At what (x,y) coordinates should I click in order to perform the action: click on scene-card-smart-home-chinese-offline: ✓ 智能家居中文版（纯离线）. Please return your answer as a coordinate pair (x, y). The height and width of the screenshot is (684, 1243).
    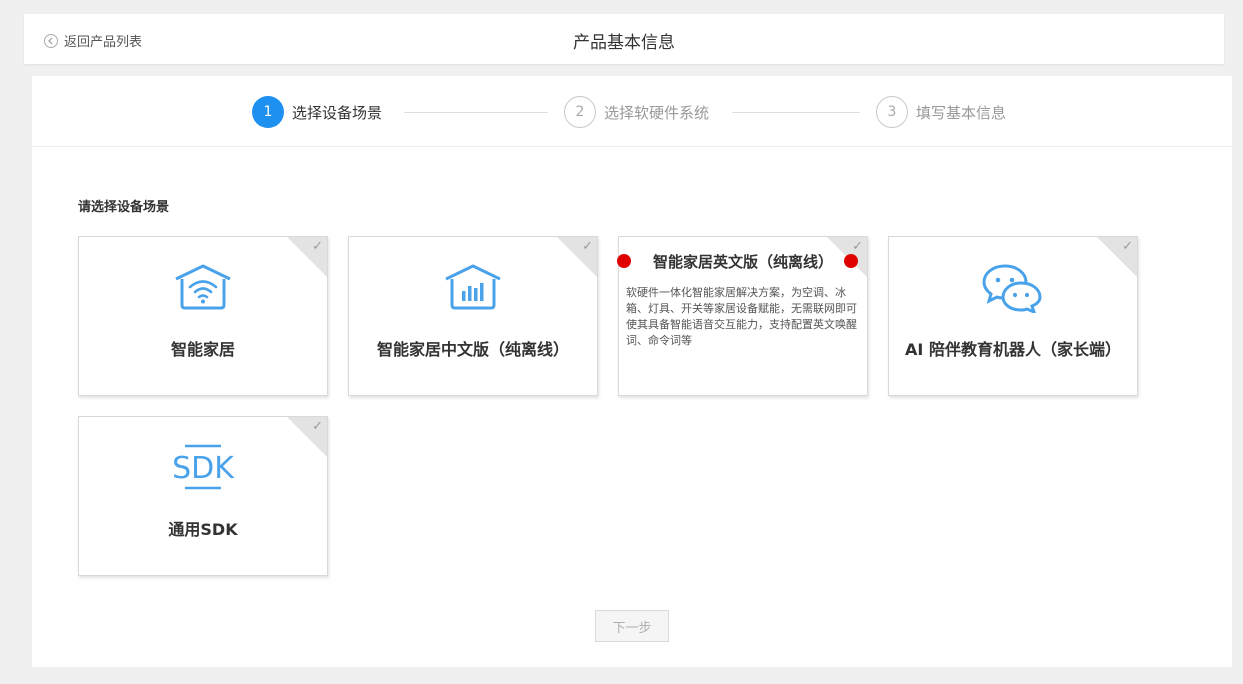
    Looking at the image, I should click on (473, 316).